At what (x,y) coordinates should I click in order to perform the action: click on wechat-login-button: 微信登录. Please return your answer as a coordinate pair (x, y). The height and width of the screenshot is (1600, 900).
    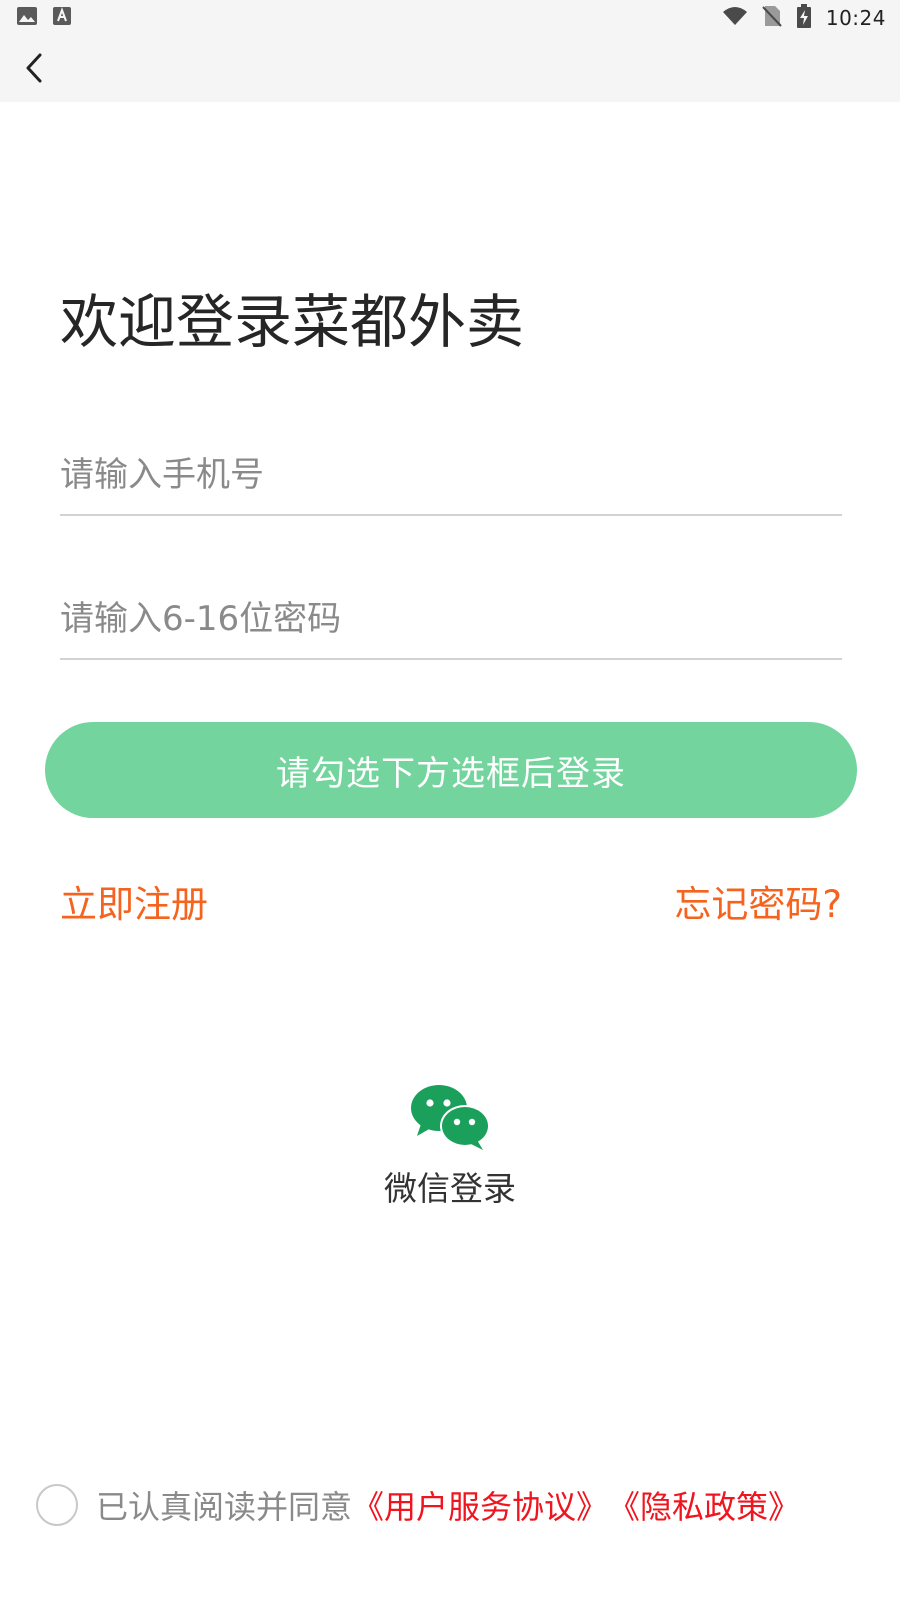
    Looking at the image, I should click on (450, 1152).